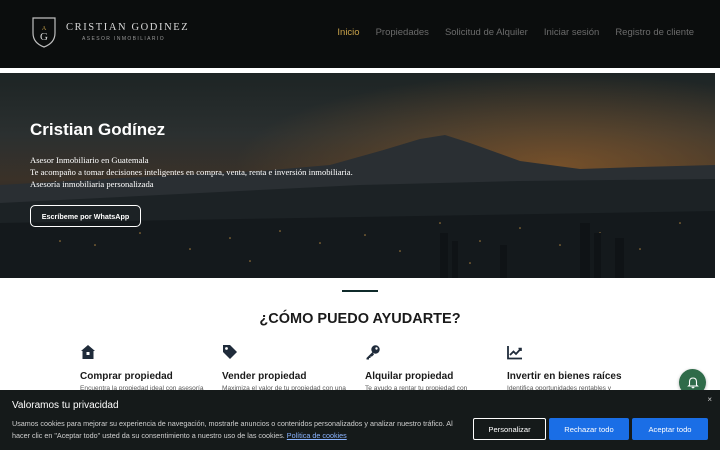 This screenshot has width=720, height=450. What do you see at coordinates (85, 216) in the screenshot?
I see `whatsapp-button: Escríbeme por WhatsApp` at bounding box center [85, 216].